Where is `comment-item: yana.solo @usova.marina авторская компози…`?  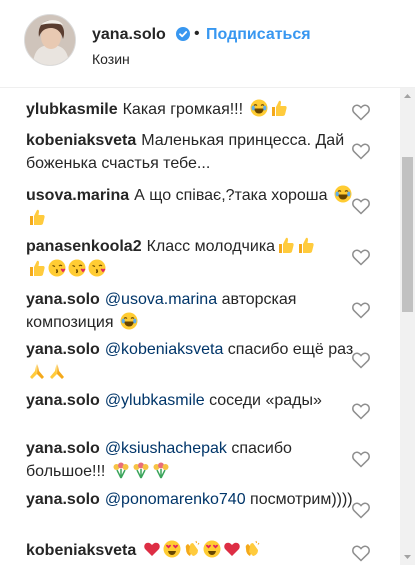
comment-item: yana.solo @usova.marina авторская компози… is located at coordinates (196, 311).